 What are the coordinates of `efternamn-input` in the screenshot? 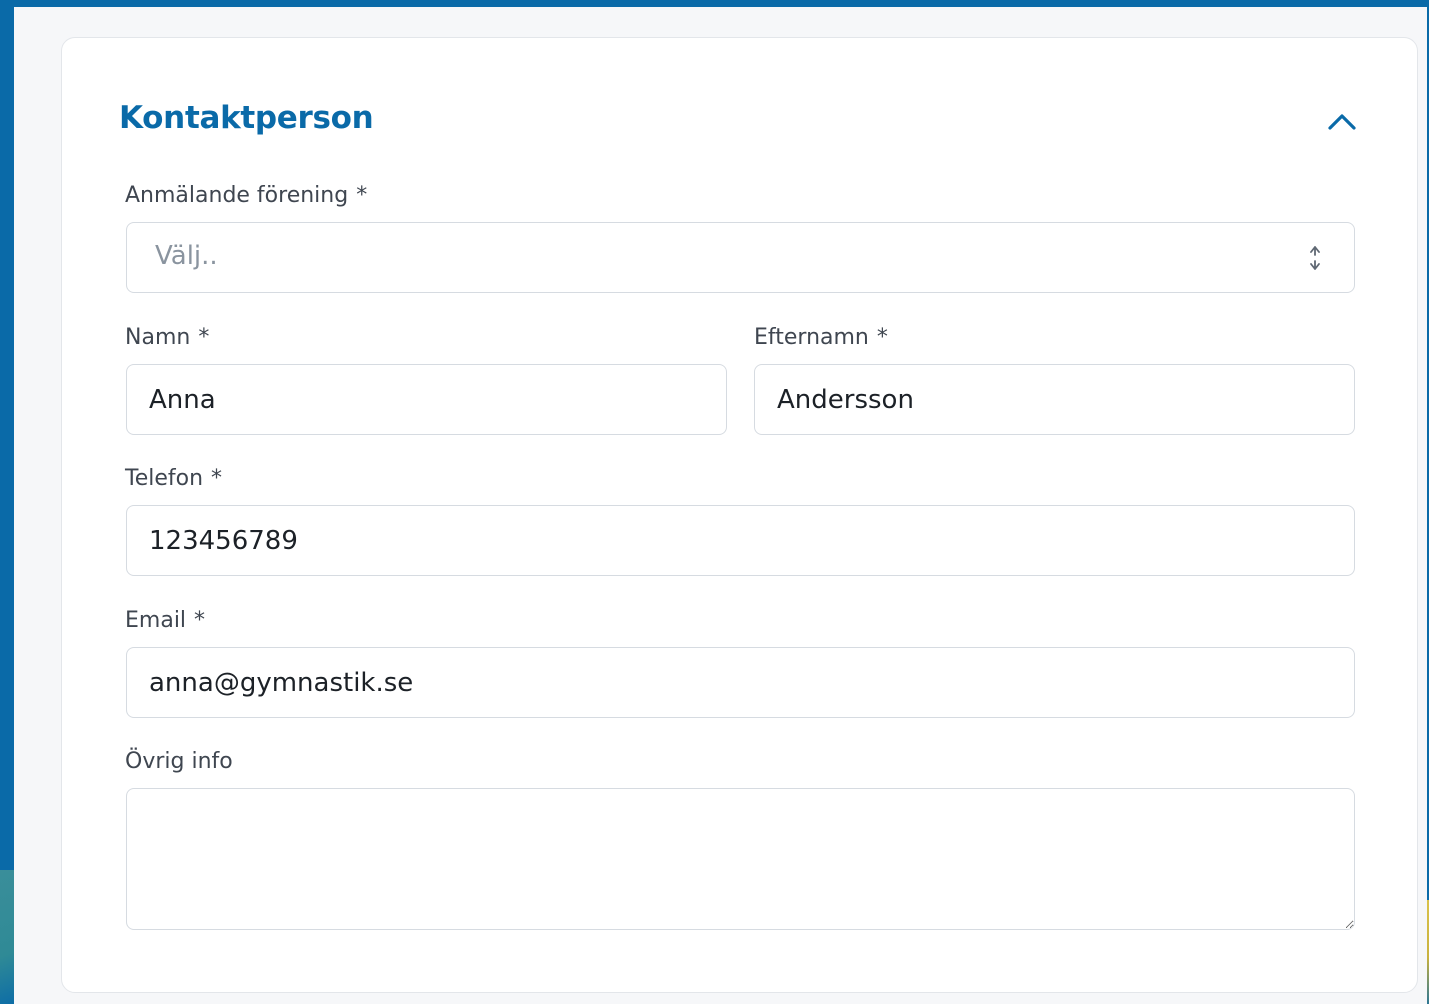 It's located at (1054, 399).